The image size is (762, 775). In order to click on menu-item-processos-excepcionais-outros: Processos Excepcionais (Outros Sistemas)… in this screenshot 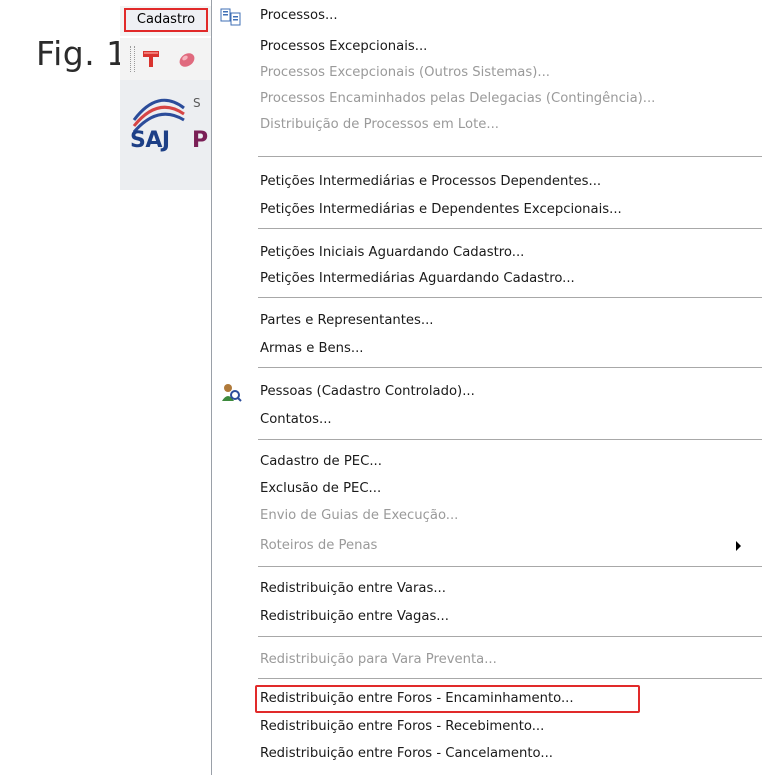, I will do `click(405, 73)`.